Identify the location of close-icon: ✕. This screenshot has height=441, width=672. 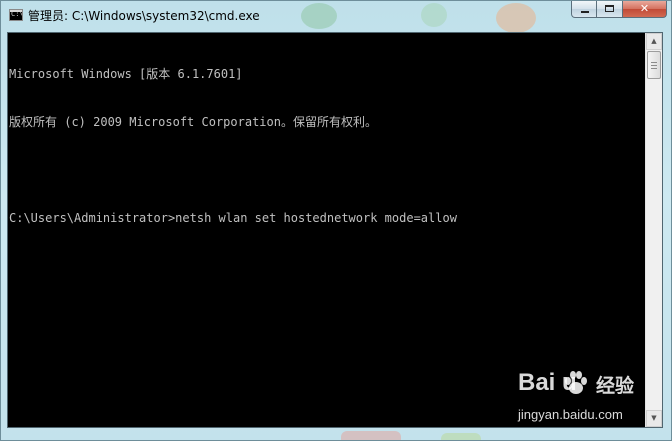
(644, 8).